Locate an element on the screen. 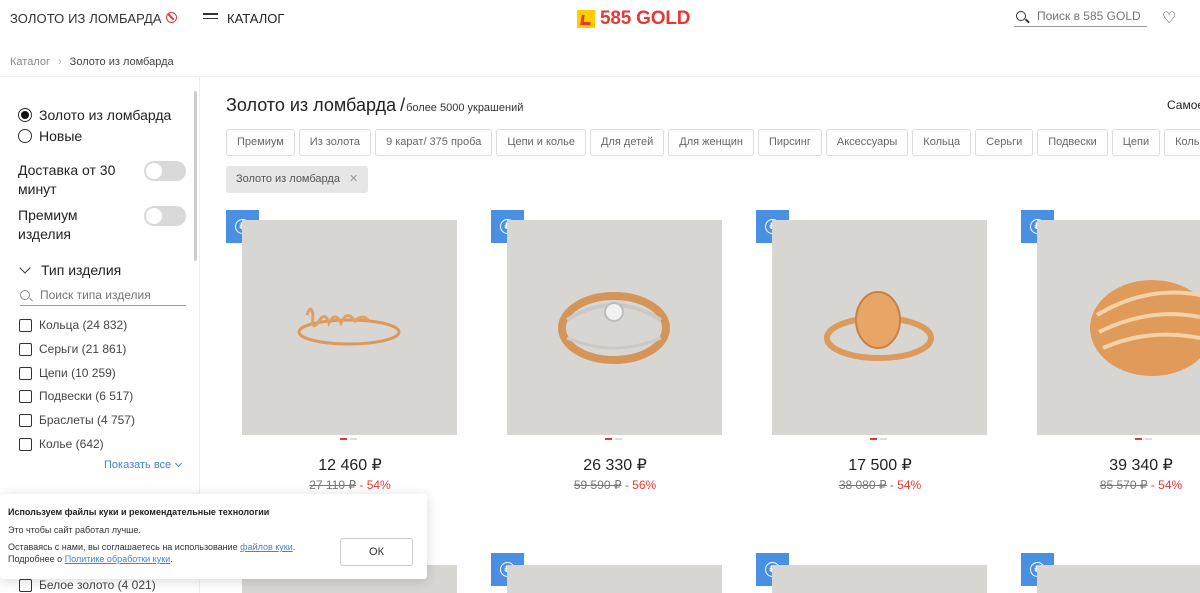 This screenshot has width=1200, height=593. chip: Цепи is located at coordinates (1136, 142).